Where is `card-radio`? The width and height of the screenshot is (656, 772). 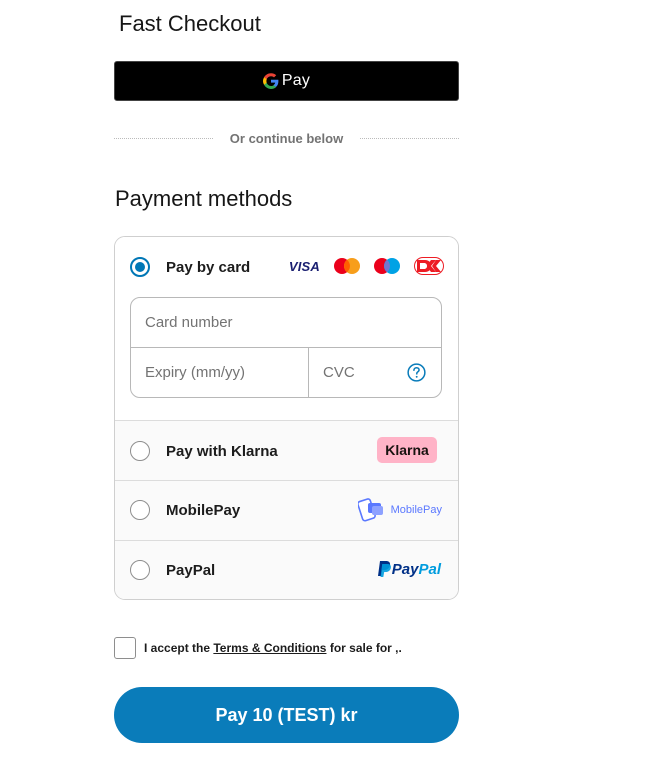
card-radio is located at coordinates (140, 267).